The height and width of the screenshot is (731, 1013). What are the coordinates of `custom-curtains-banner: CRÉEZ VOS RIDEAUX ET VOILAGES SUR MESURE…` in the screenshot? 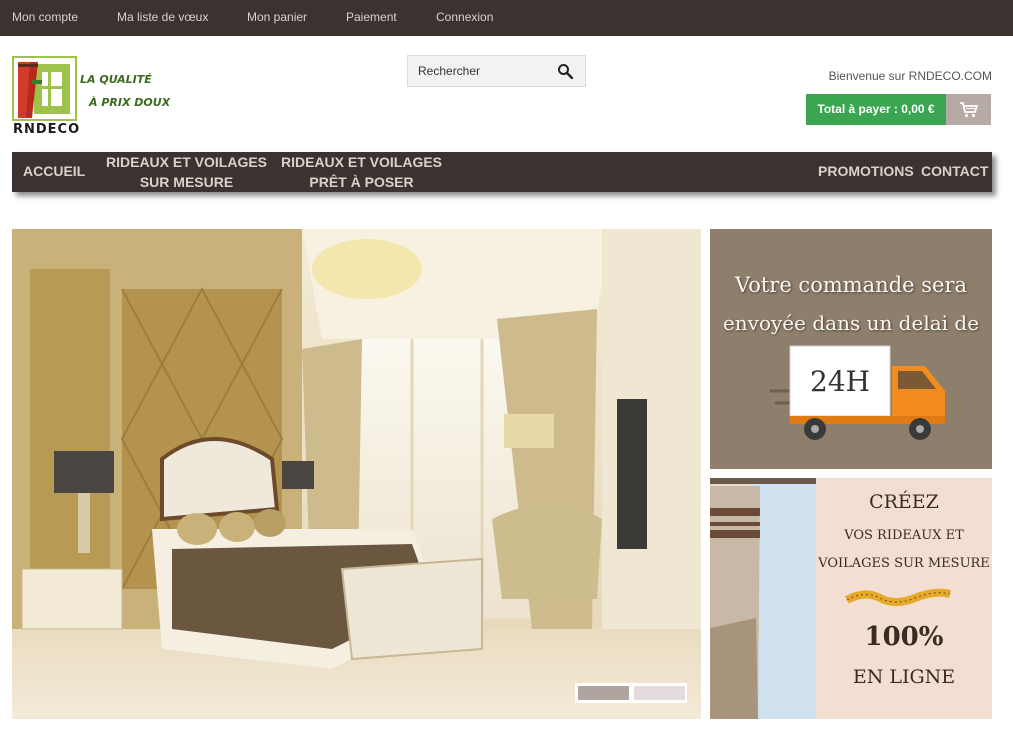 It's located at (851, 598).